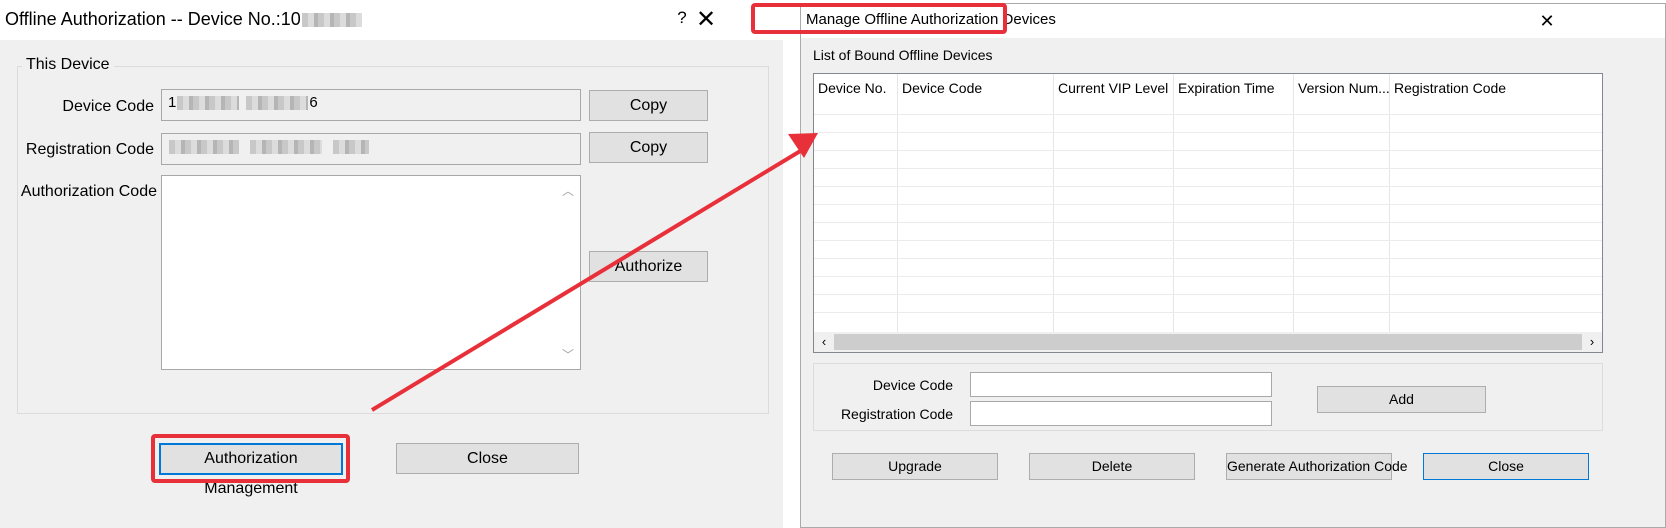 The width and height of the screenshot is (1666, 528). I want to click on device-code-end: 6, so click(313, 102).